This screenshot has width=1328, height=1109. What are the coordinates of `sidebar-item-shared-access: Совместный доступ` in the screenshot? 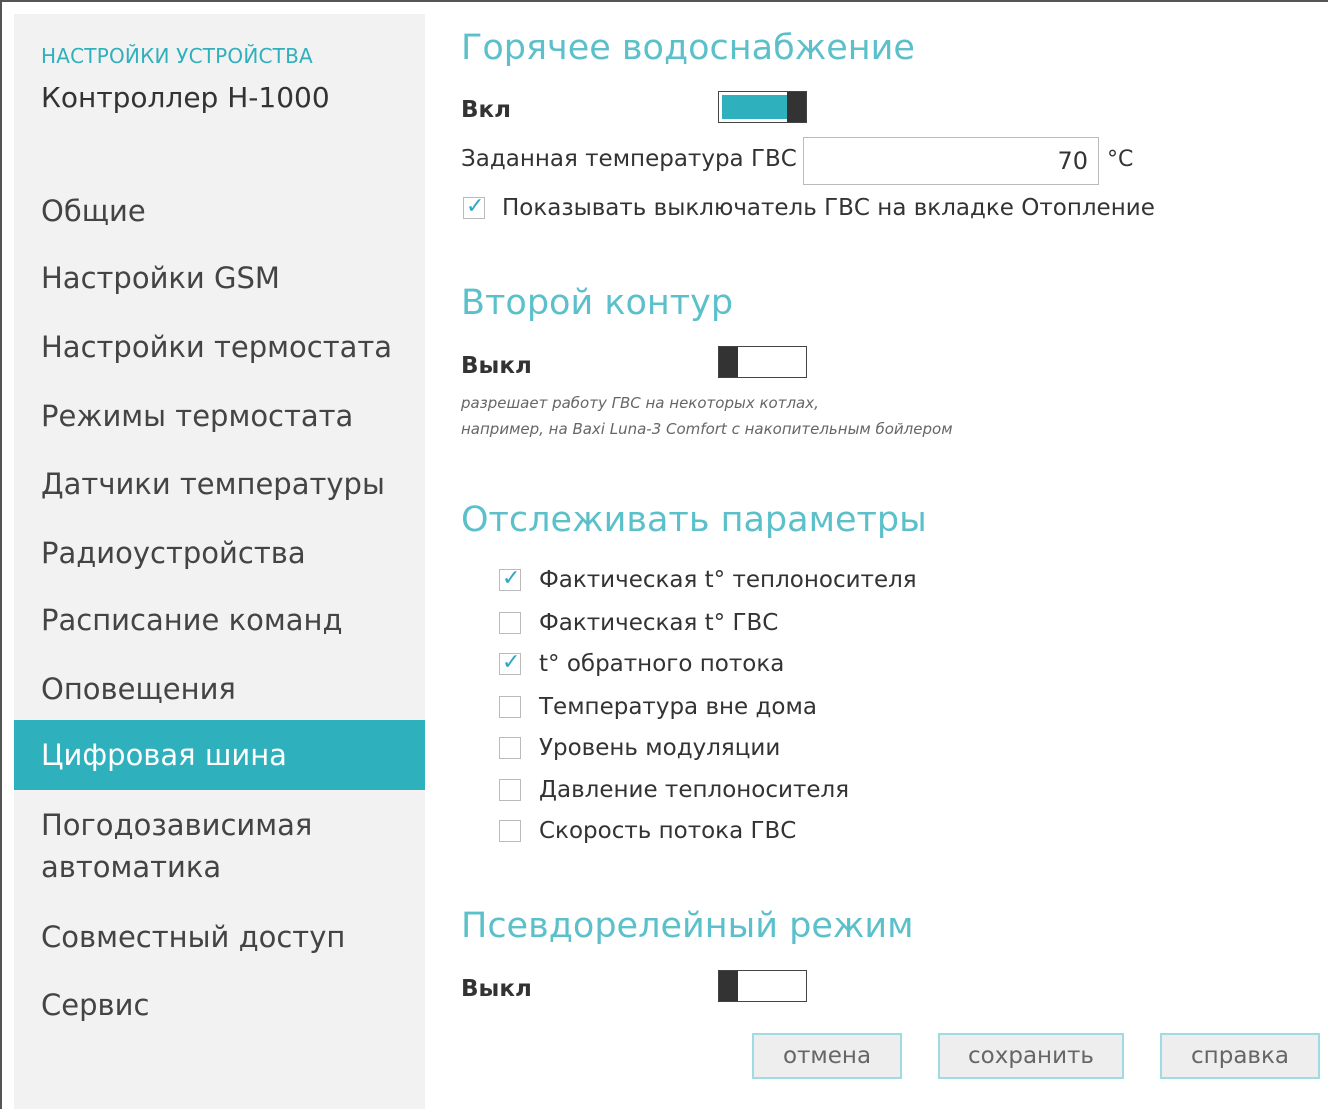 It's located at (219, 937).